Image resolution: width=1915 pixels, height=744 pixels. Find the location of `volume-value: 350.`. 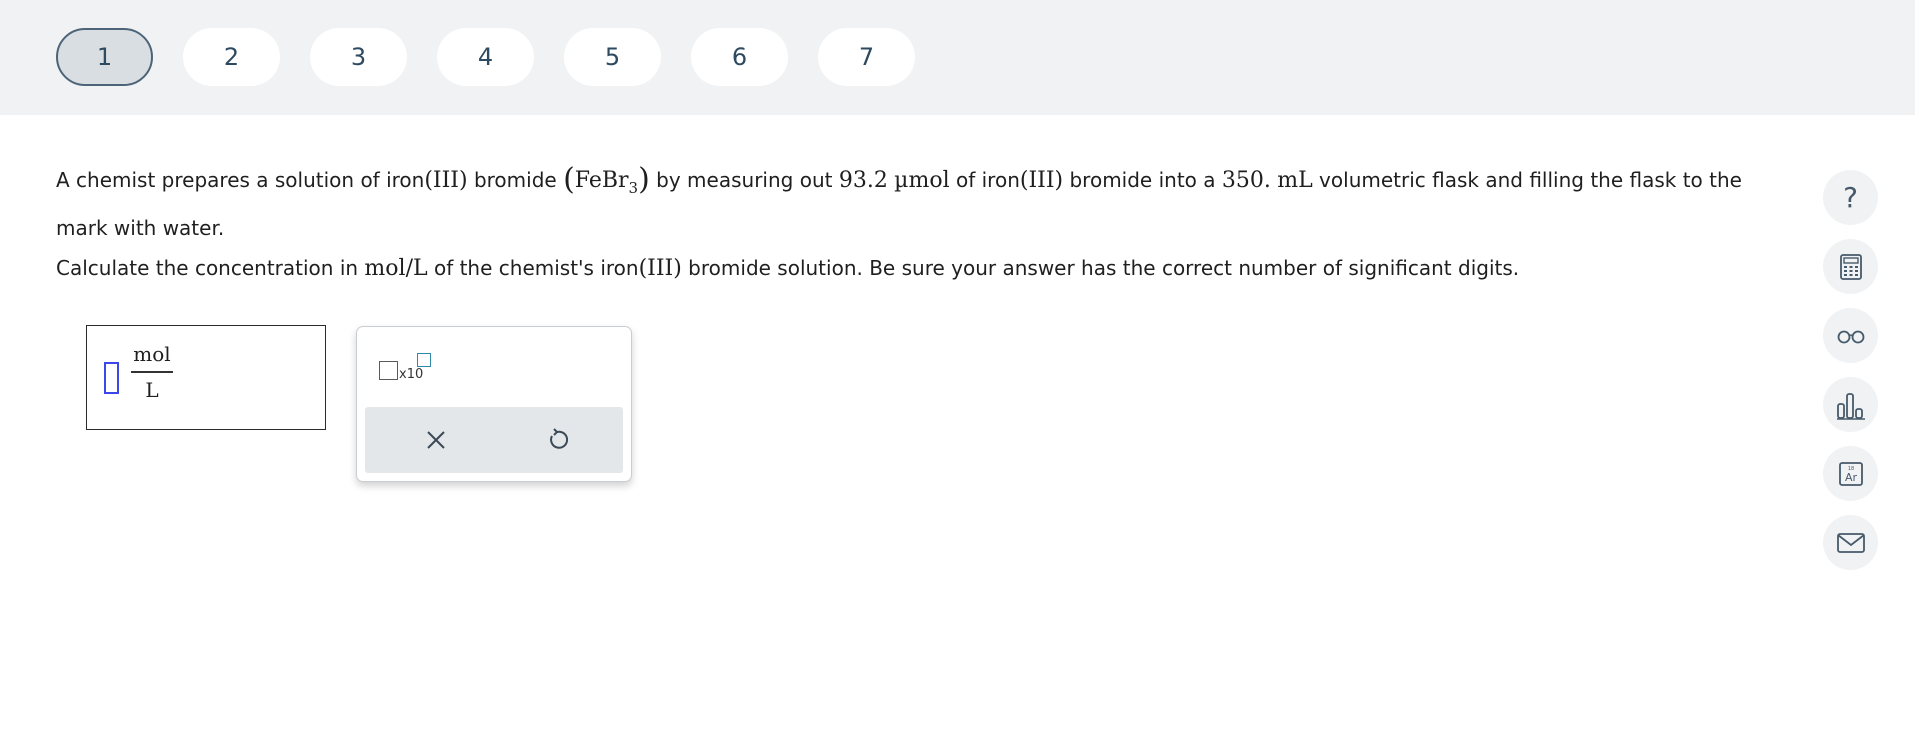

volume-value: 350. is located at coordinates (1246, 180).